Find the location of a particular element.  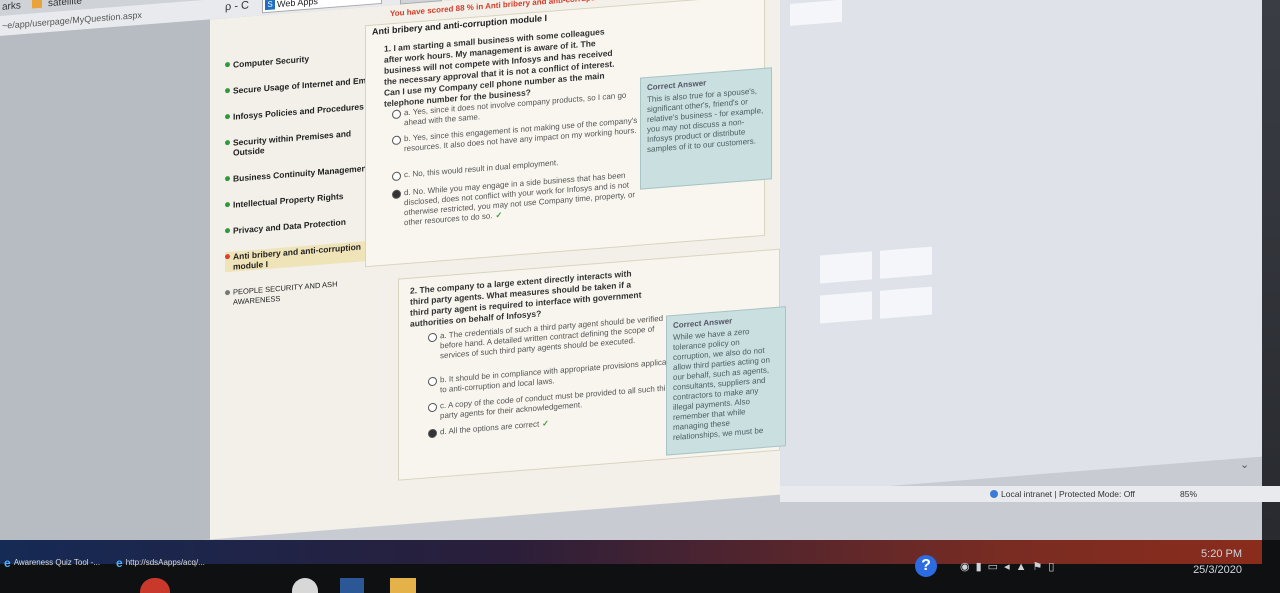

sidebar-item-internet-email: Secure Usage of Internet and Email is located at coordinates (305, 85).